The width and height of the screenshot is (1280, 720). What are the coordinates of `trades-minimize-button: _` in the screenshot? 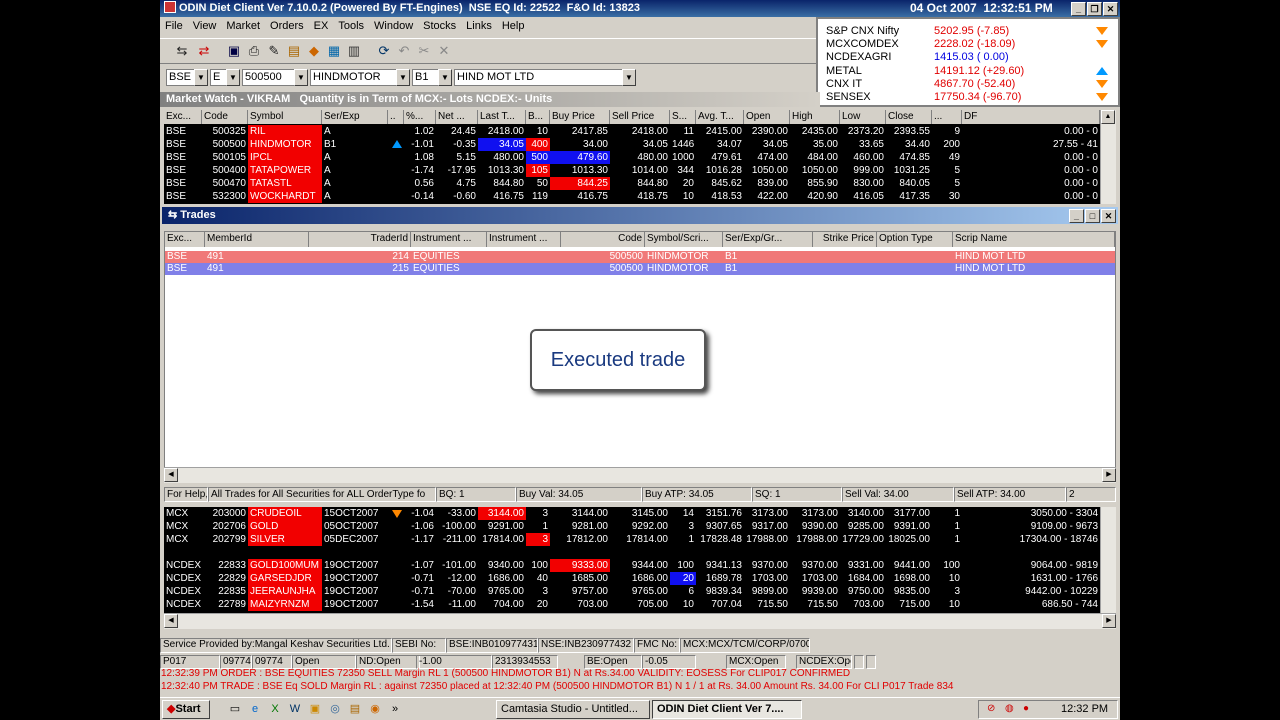 It's located at (1076, 216).